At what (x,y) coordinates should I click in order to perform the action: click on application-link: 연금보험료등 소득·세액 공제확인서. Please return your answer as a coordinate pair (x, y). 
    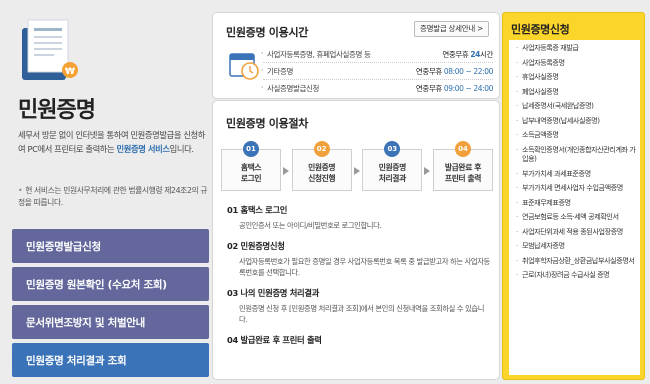
    Looking at the image, I should click on (575, 217).